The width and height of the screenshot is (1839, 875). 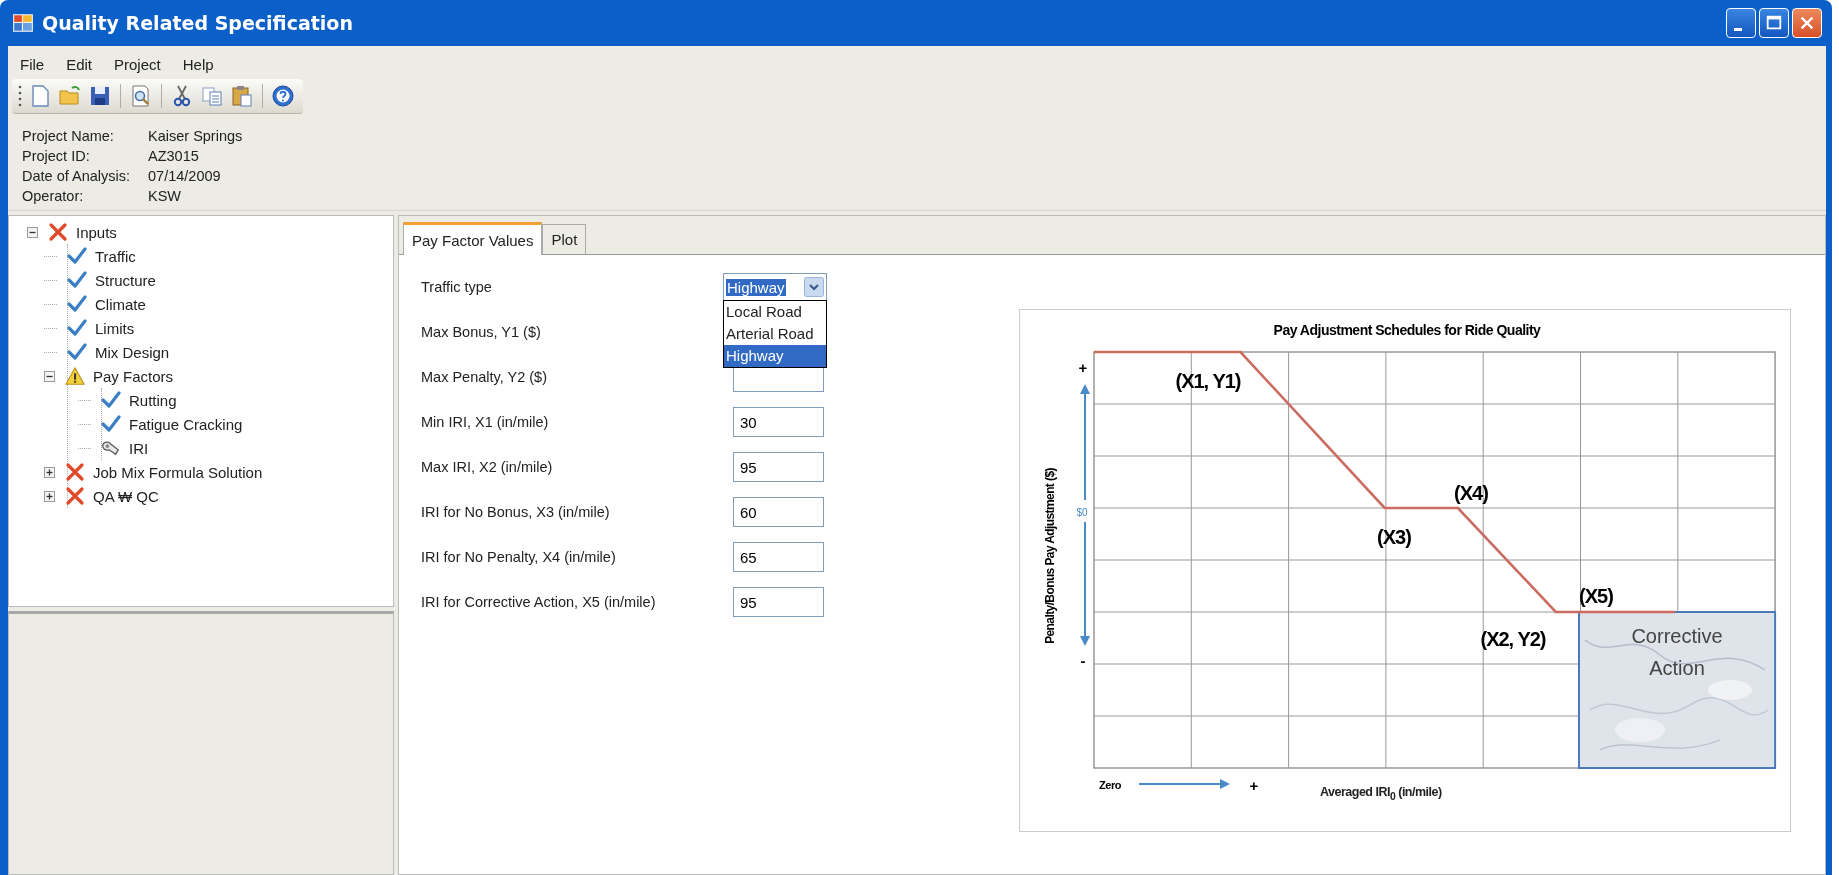 I want to click on region-label: Action, so click(x=1677, y=668).